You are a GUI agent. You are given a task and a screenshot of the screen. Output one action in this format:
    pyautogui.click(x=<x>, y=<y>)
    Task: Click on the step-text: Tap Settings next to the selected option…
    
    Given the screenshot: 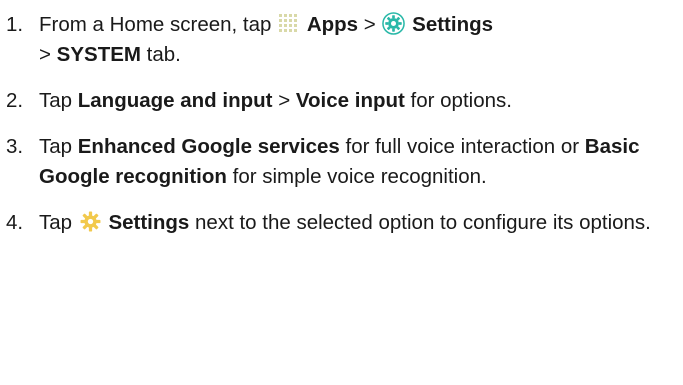 What is the action you would take?
    pyautogui.click(x=358, y=223)
    